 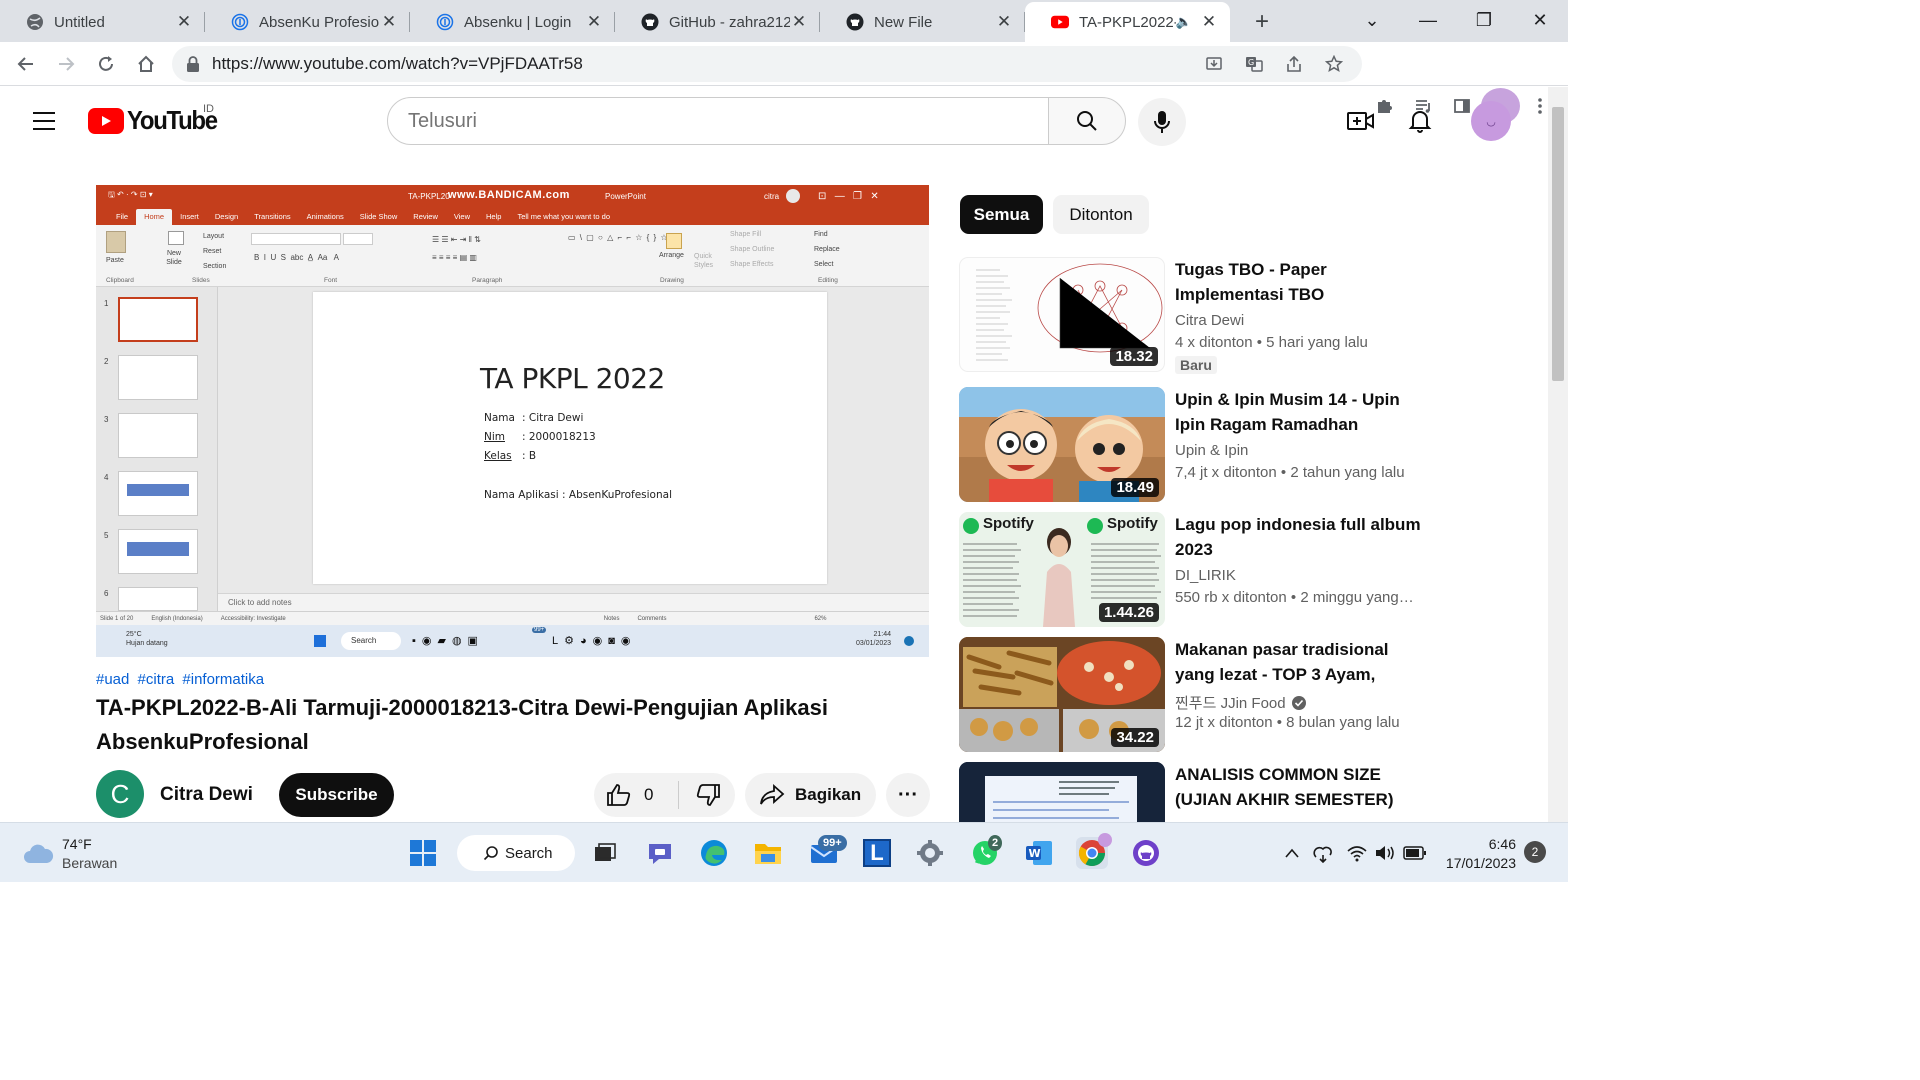 I want to click on github-desktop-icon, so click(x=1146, y=853).